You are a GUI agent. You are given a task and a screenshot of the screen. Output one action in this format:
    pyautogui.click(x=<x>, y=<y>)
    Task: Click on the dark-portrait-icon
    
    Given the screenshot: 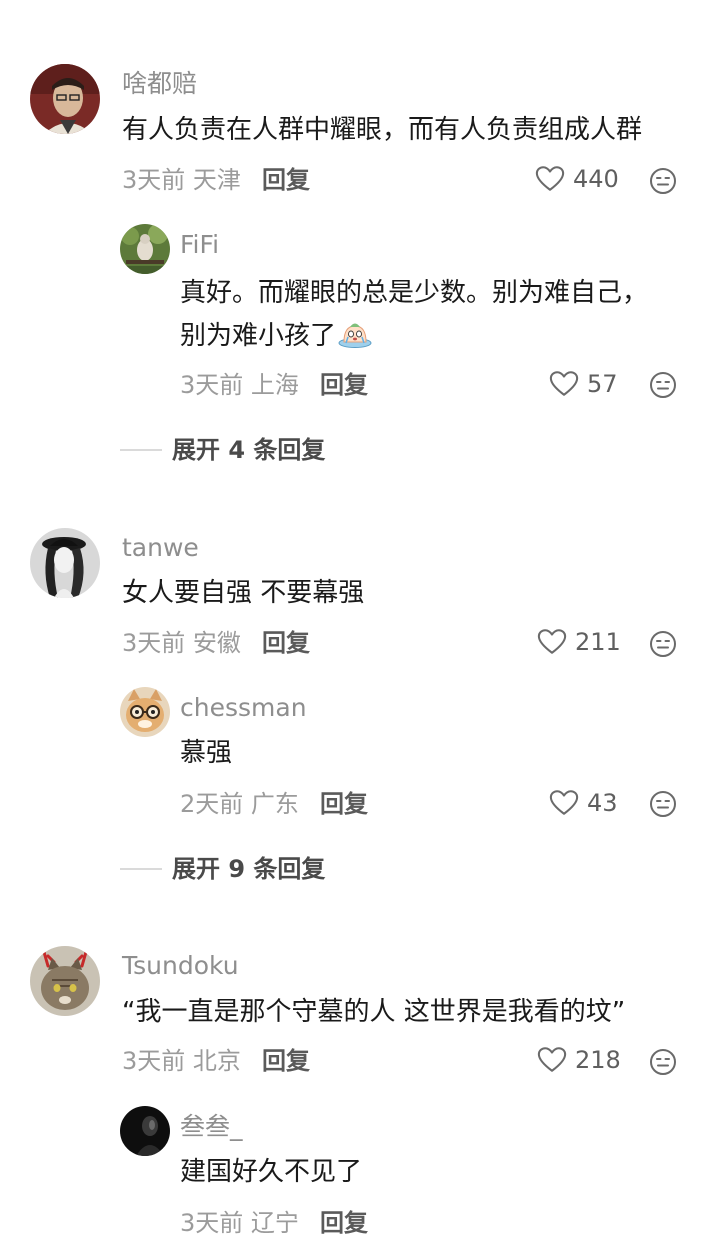 What is the action you would take?
    pyautogui.click(x=145, y=1131)
    